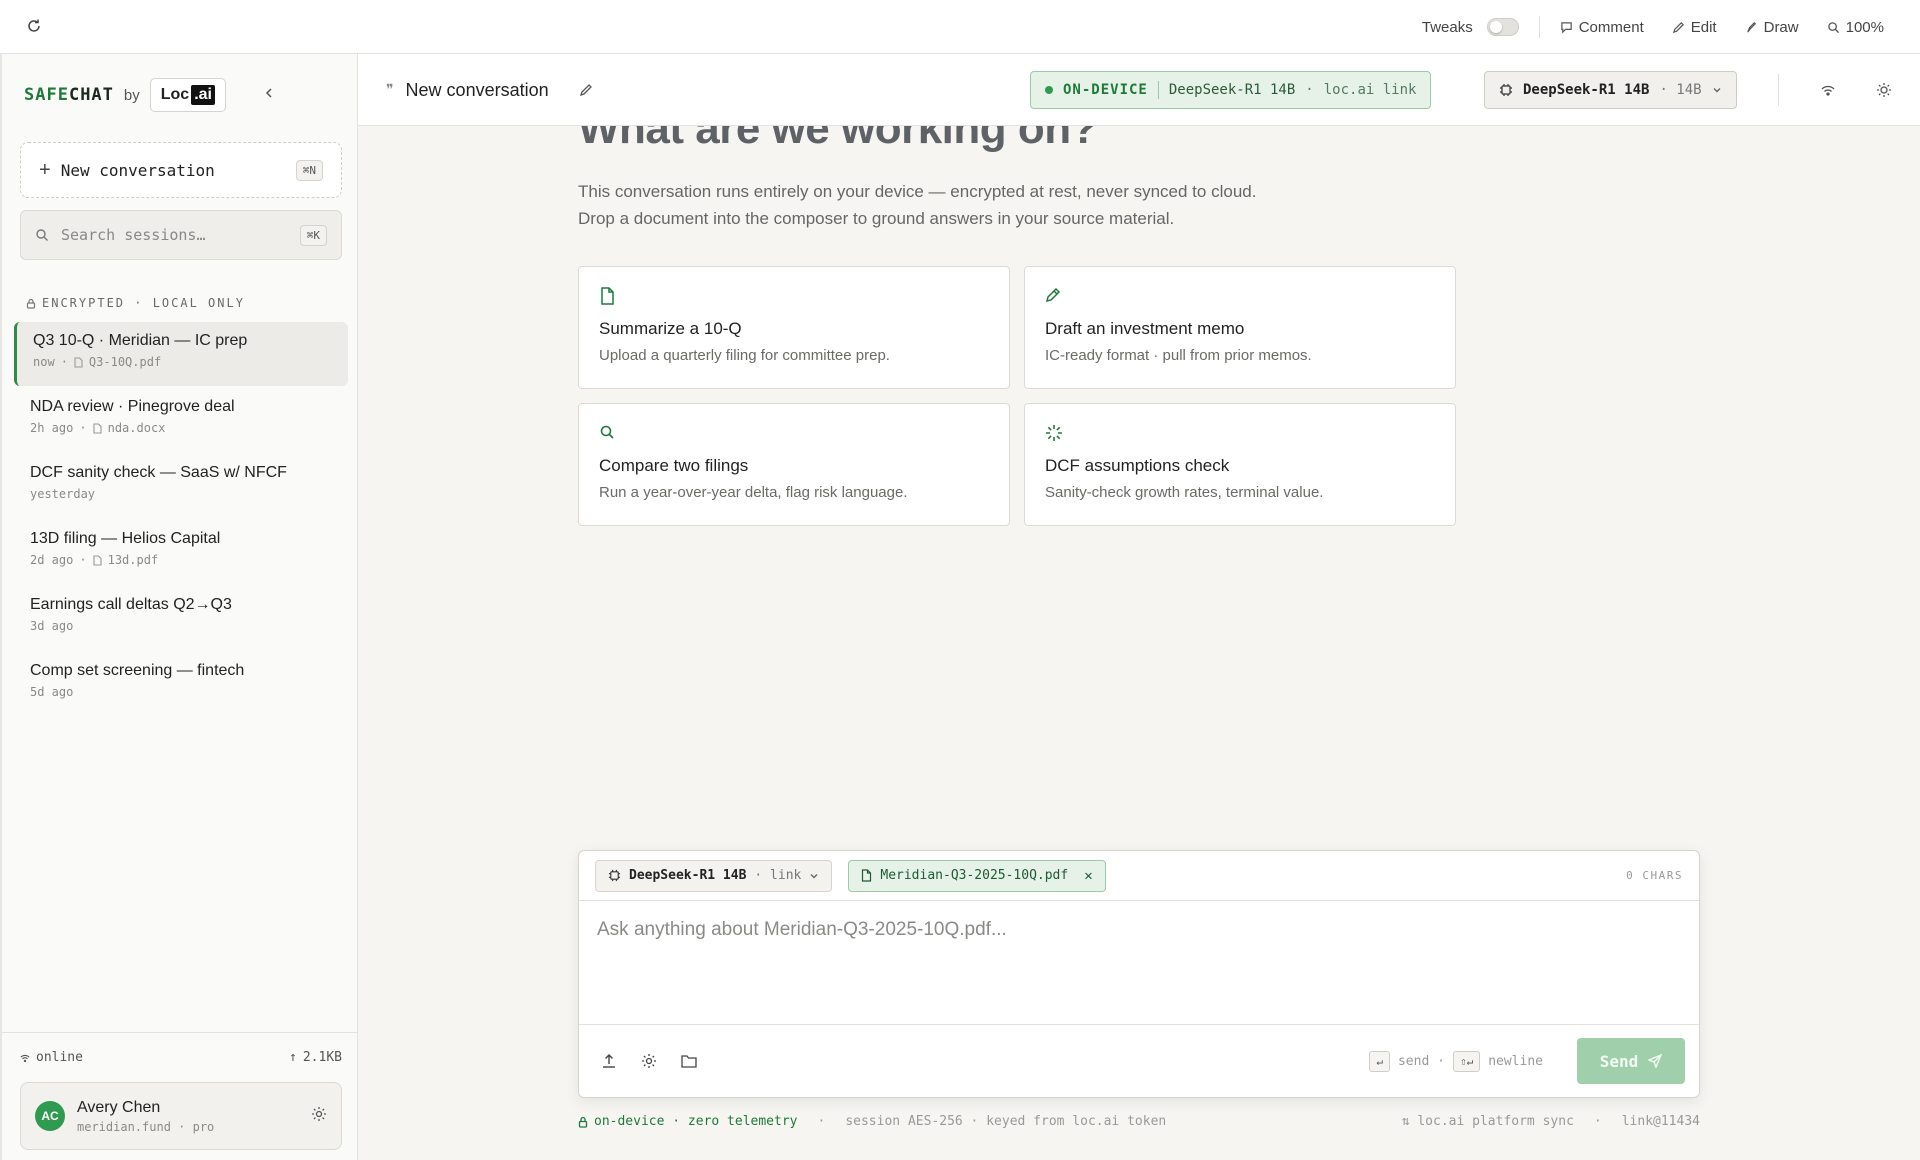  I want to click on upload-icon, so click(609, 1061).